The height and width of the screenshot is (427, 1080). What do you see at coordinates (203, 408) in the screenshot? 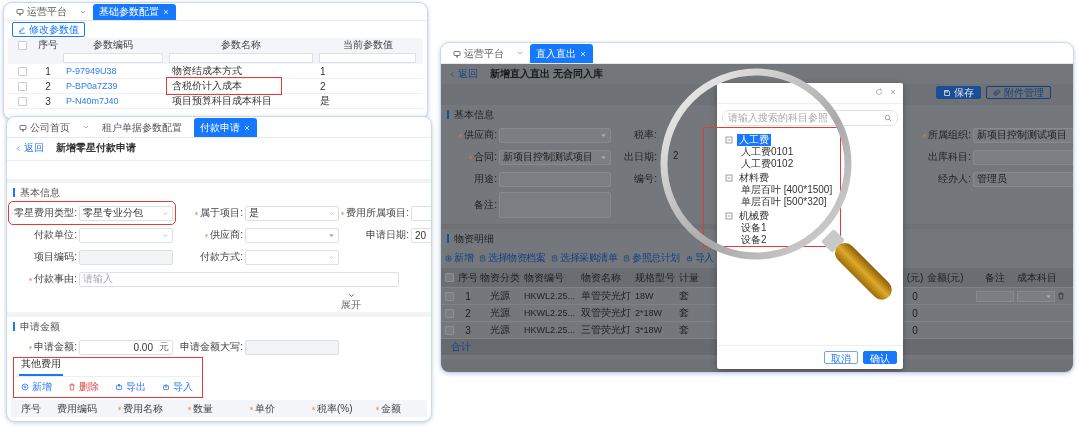
I see `column-header: 数量` at bounding box center [203, 408].